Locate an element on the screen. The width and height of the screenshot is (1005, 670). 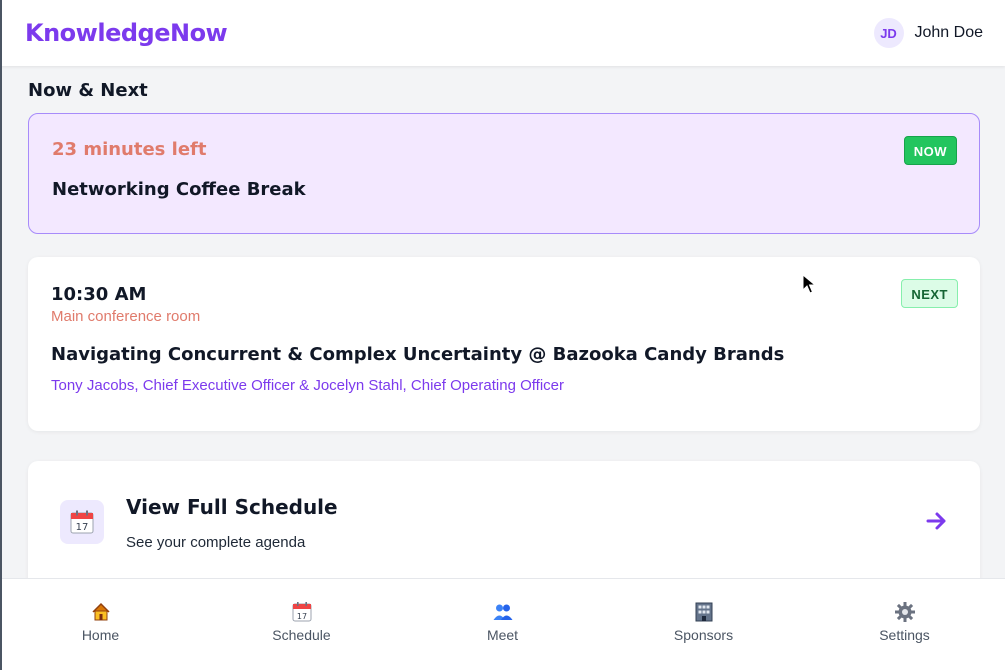
mouse-cursor-icon is located at coordinates (809, 284).